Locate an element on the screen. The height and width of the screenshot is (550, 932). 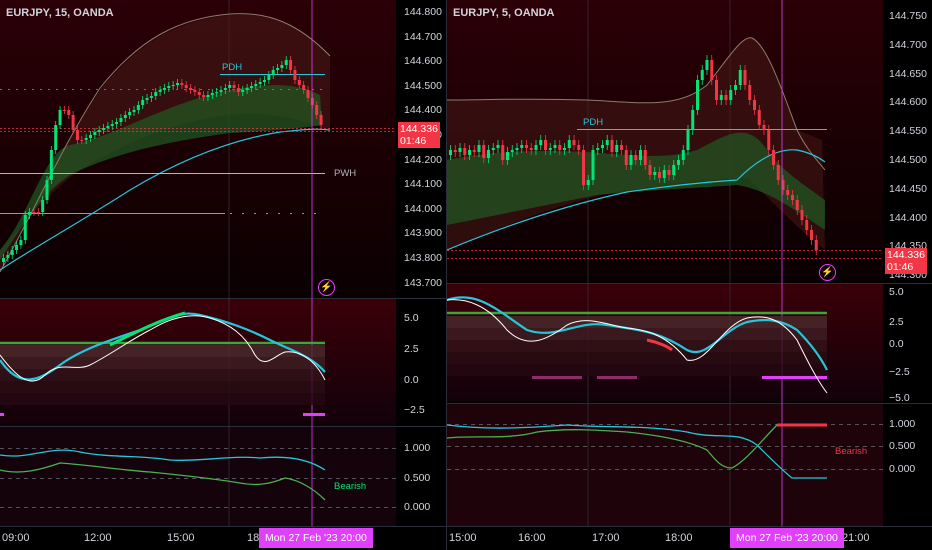
axis-tick-label: 144.500 is located at coordinates (423, 85).